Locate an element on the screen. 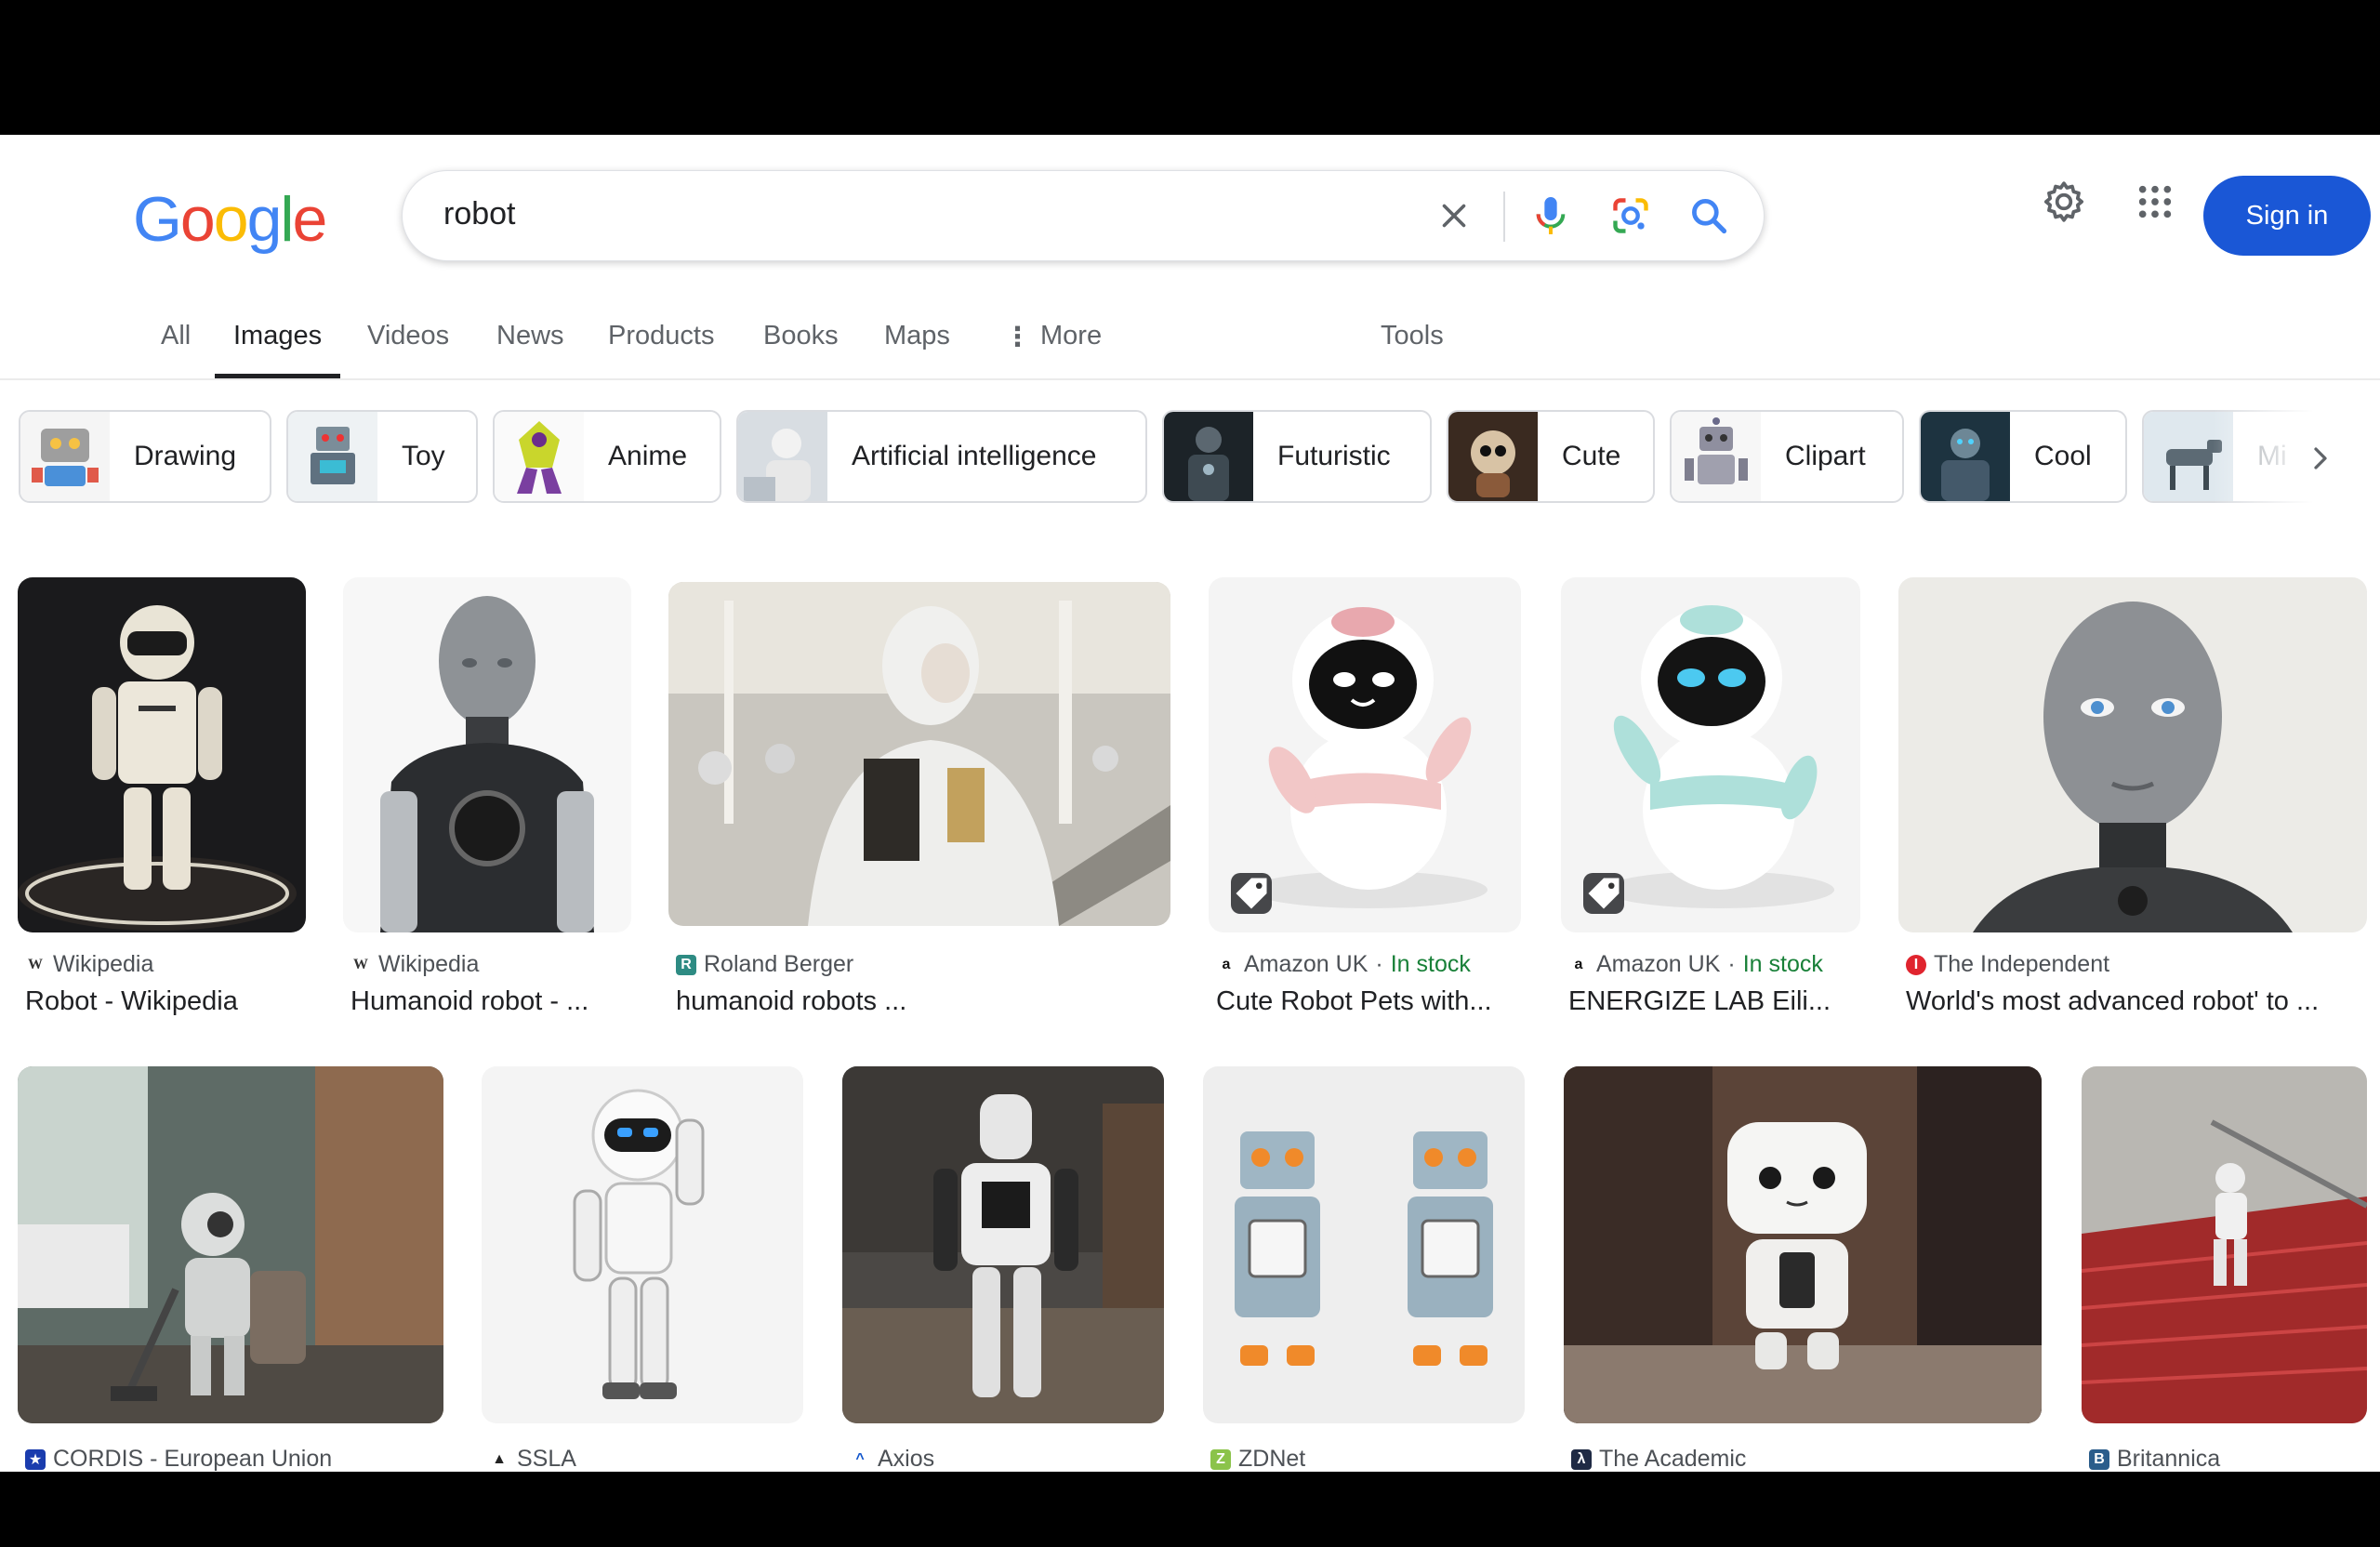 The width and height of the screenshot is (2380, 1547). source-name: Britannica is located at coordinates (2169, 1459).